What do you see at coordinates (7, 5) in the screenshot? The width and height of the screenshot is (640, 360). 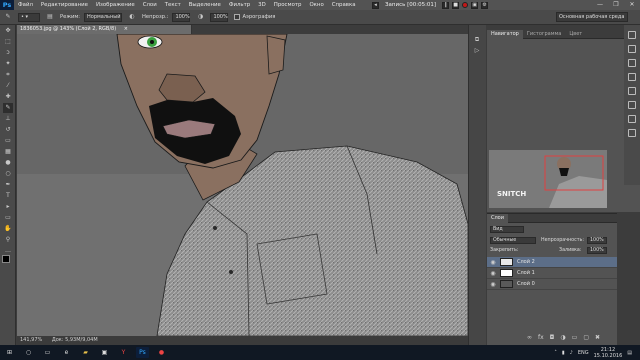 I see `photoshop-logo: Ps` at bounding box center [7, 5].